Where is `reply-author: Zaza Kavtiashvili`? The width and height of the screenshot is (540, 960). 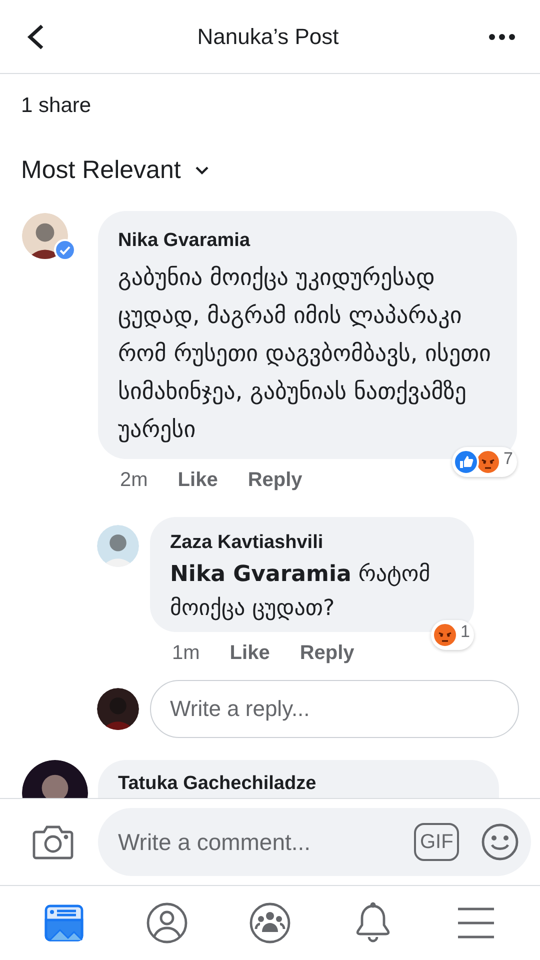
reply-author: Zaza Kavtiashvili is located at coordinates (312, 543).